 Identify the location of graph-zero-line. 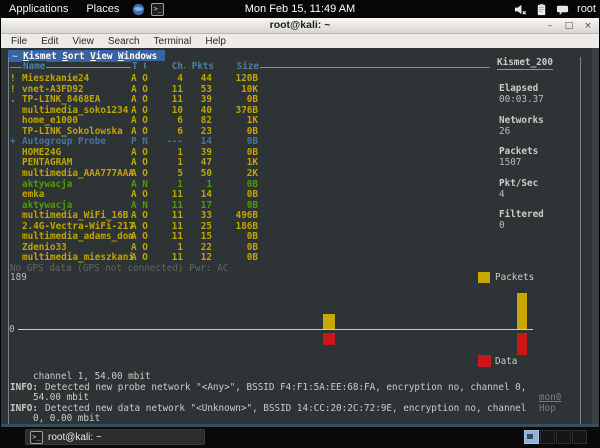
(275, 329).